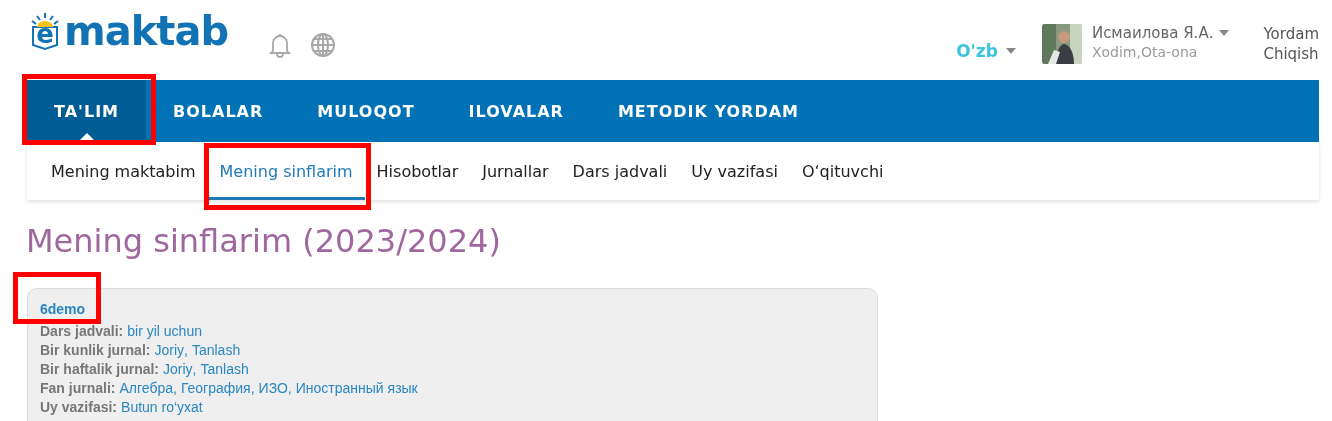  Describe the element at coordinates (417, 171) in the screenshot. I see `sub-tab: Hisobotlar` at that location.